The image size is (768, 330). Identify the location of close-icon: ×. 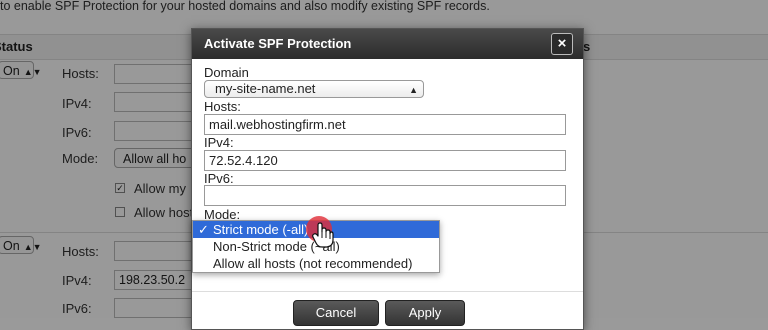
(562, 43).